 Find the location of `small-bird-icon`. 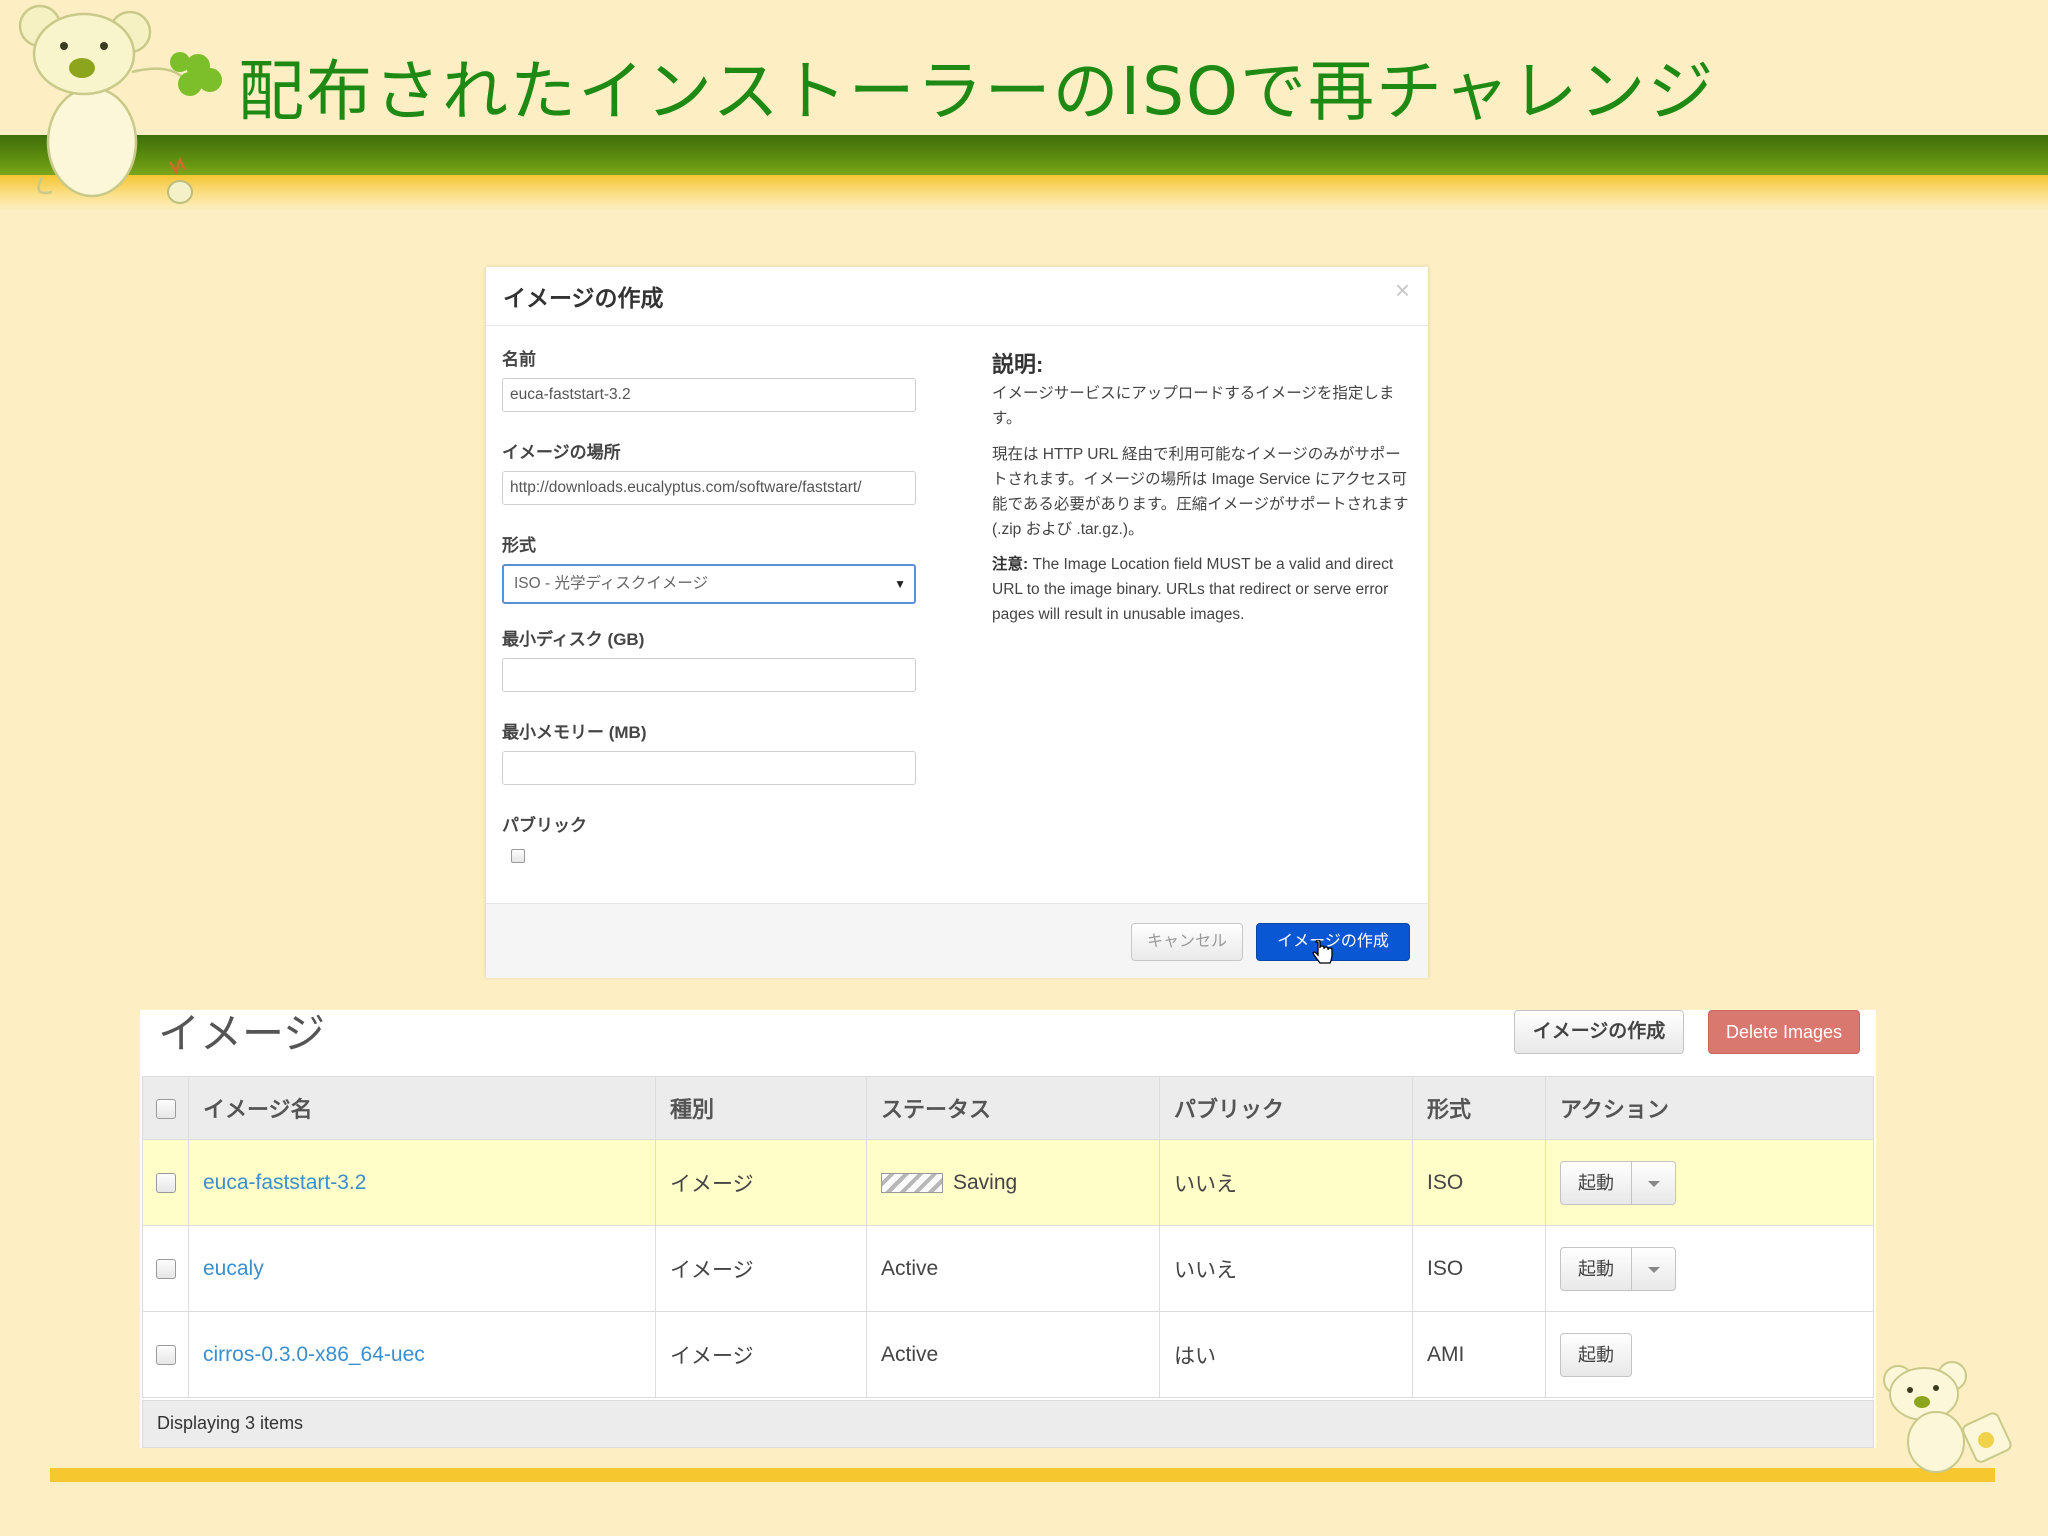

small-bird-icon is located at coordinates (180, 192).